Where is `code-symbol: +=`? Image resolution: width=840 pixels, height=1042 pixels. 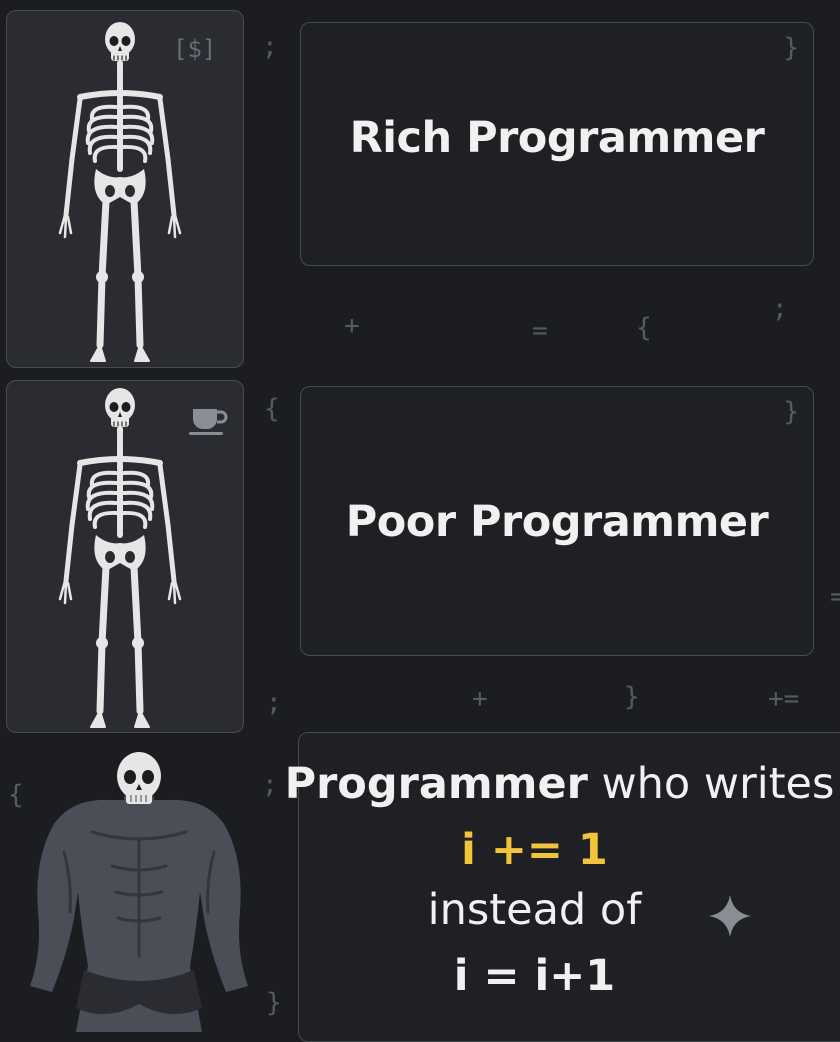 code-symbol: += is located at coordinates (784, 699).